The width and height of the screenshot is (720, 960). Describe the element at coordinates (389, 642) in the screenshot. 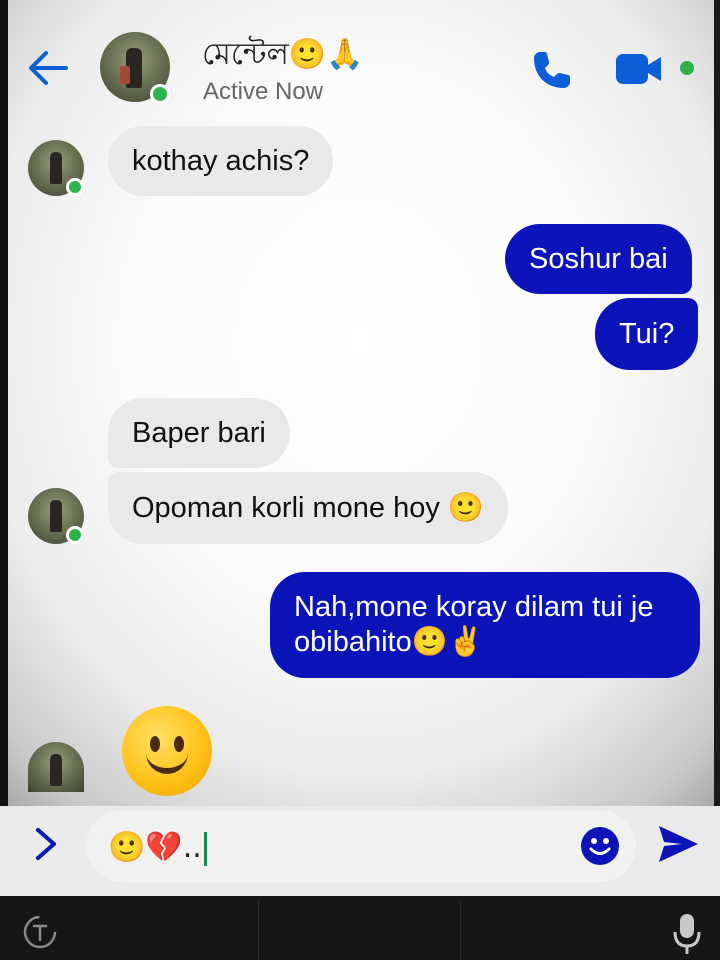

I see `message-line: obibahito🙂✌` at that location.